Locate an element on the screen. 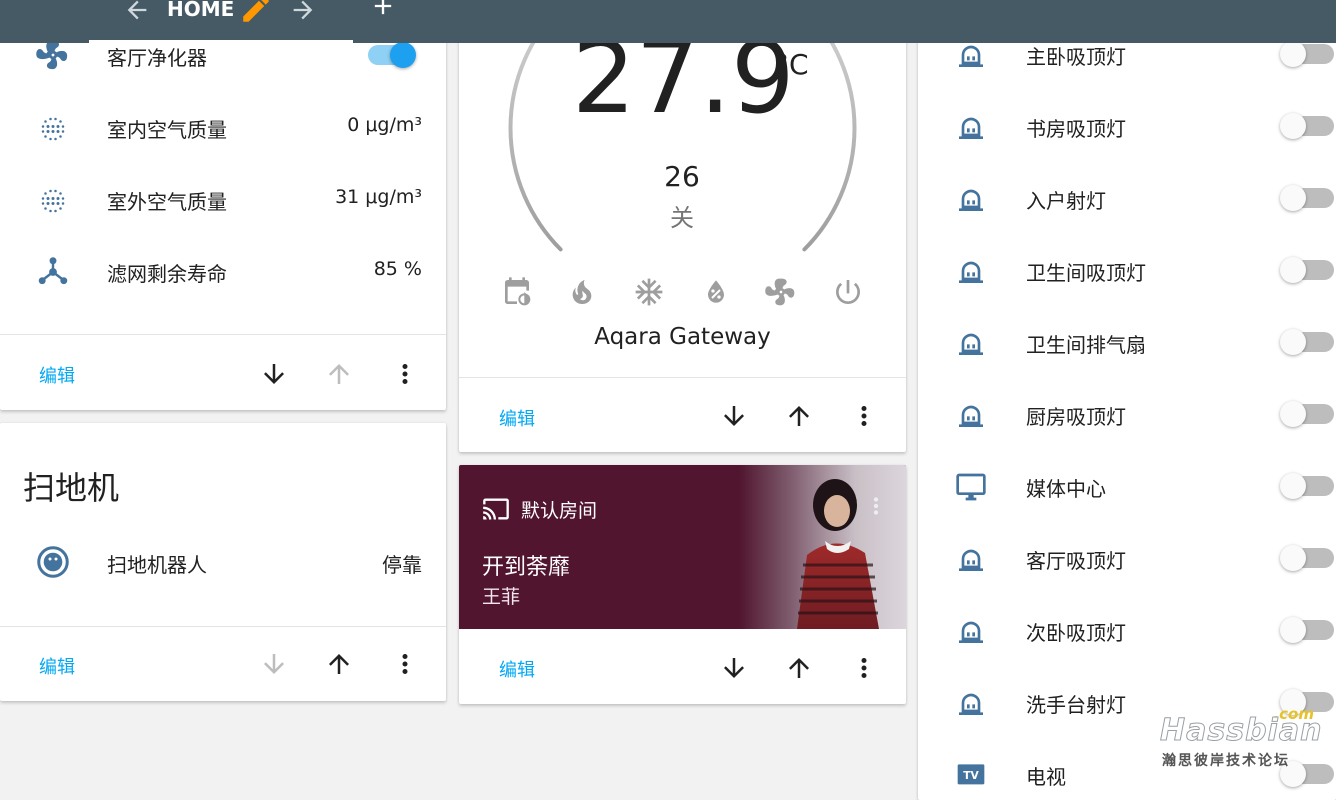 The image size is (1336, 800). media-source: 默认房间 is located at coordinates (559, 511).